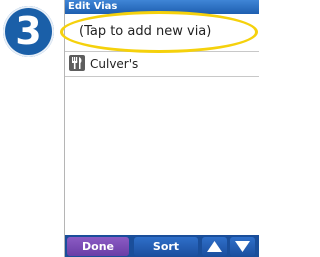 This screenshot has height=257, width=320. Describe the element at coordinates (145, 31) in the screenshot. I see `add-via-label: (Tap to add new via)` at that location.